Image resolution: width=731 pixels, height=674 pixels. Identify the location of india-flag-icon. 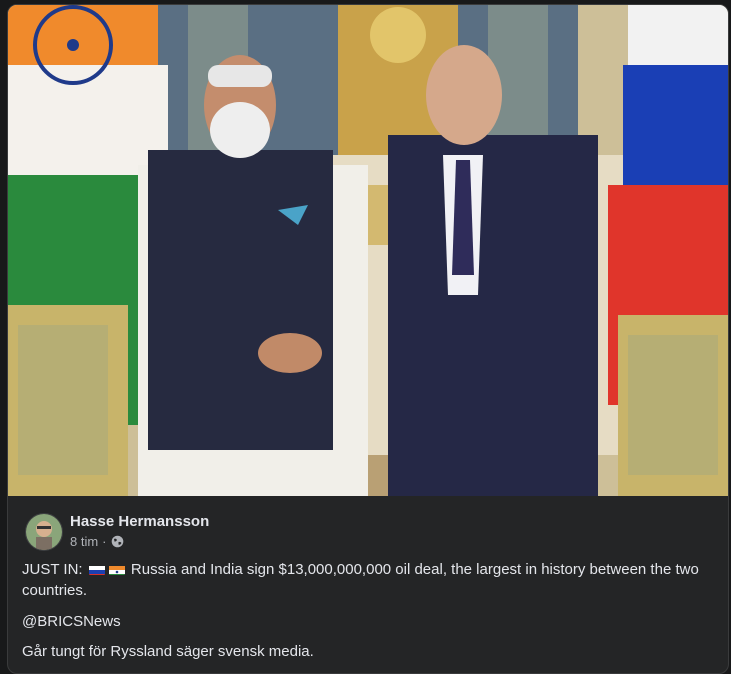
(116, 569).